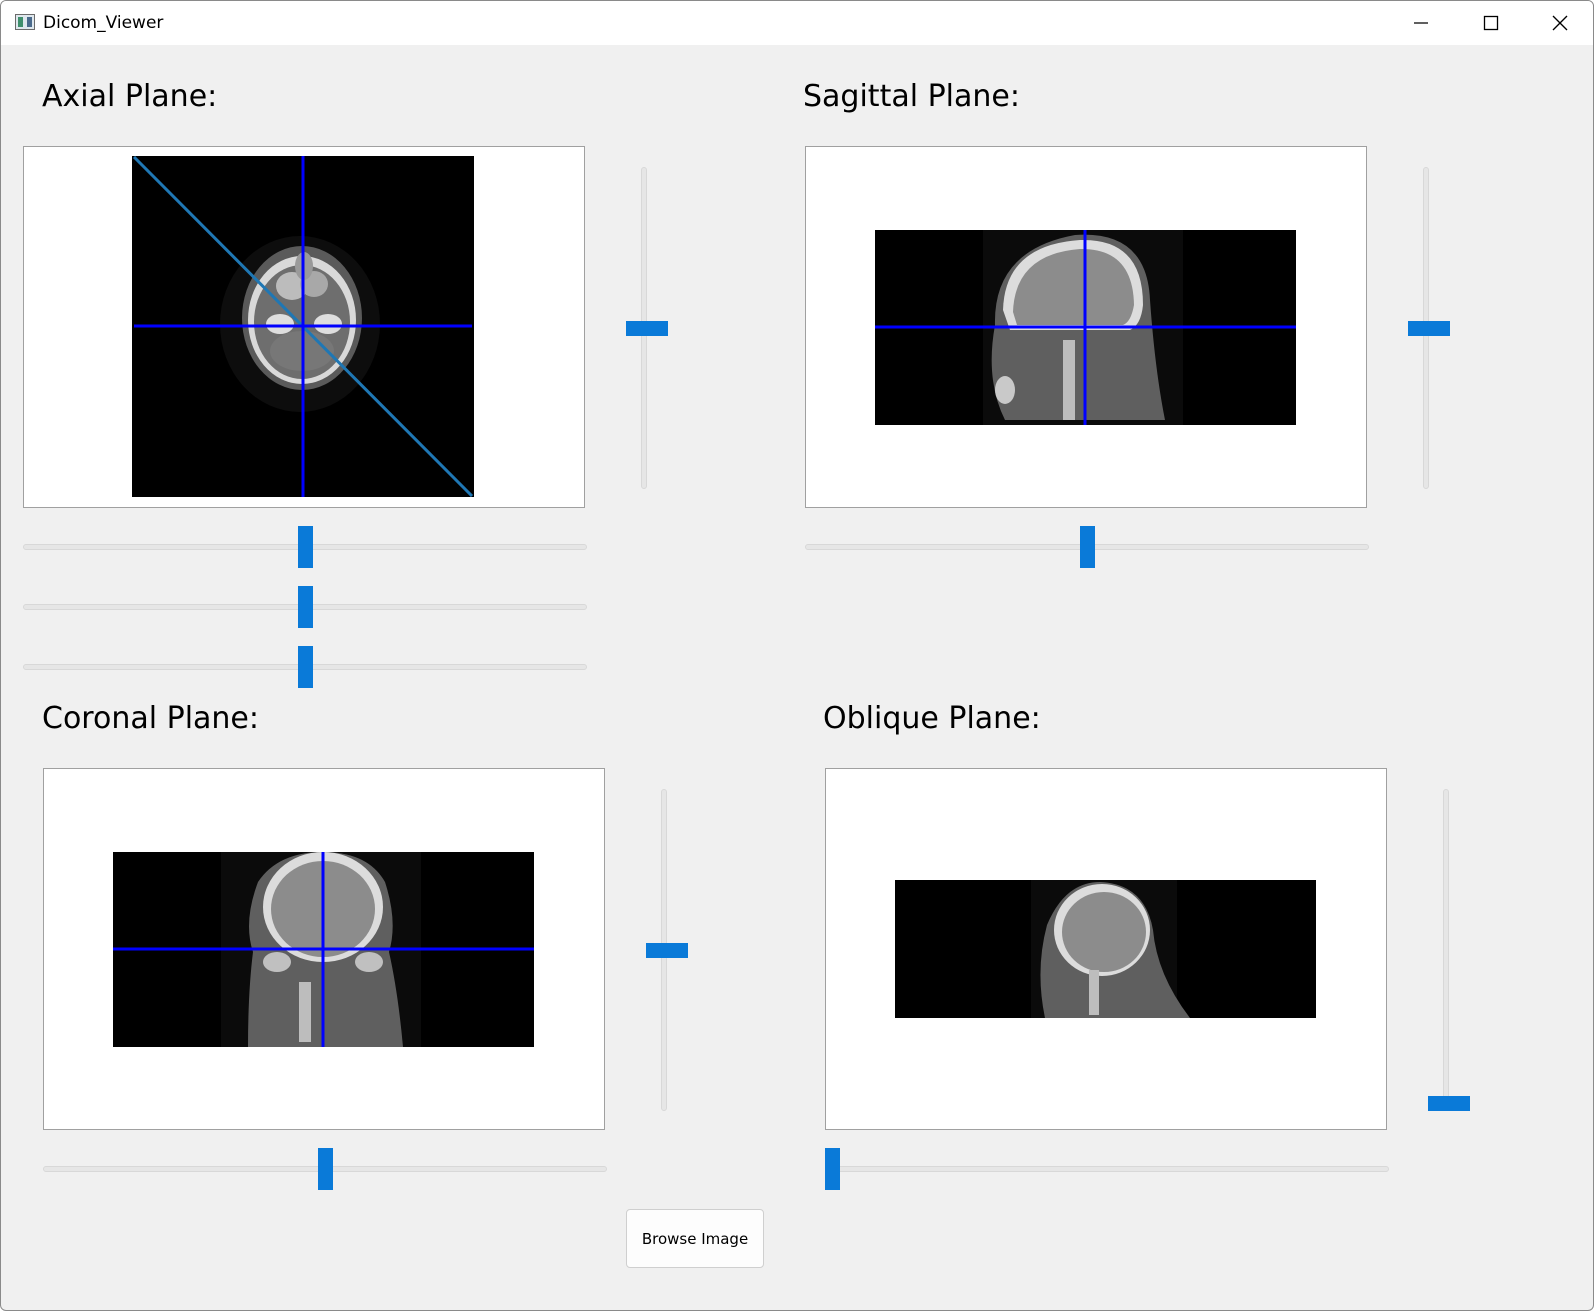 The height and width of the screenshot is (1311, 1594). I want to click on coronal-view, so click(324, 949).